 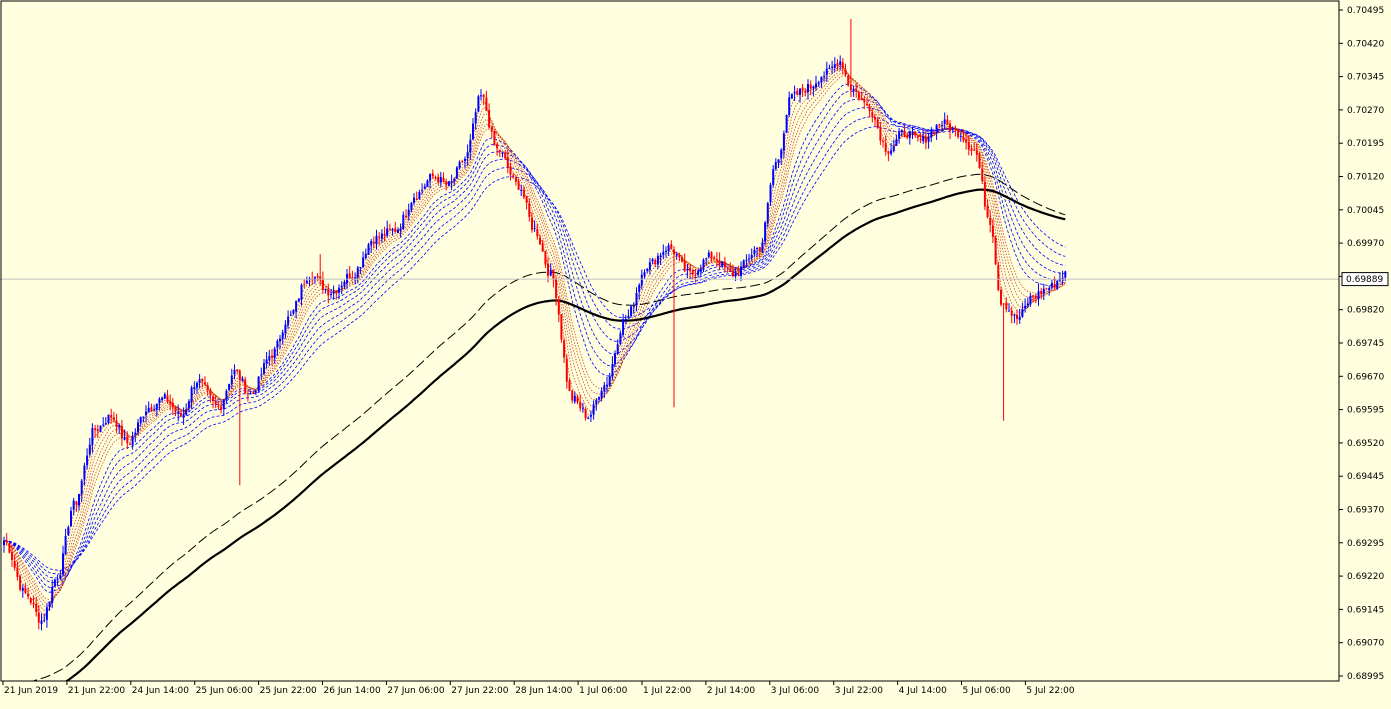 I want to click on x-tick-label: 27 Jun 22:00, so click(x=479, y=691).